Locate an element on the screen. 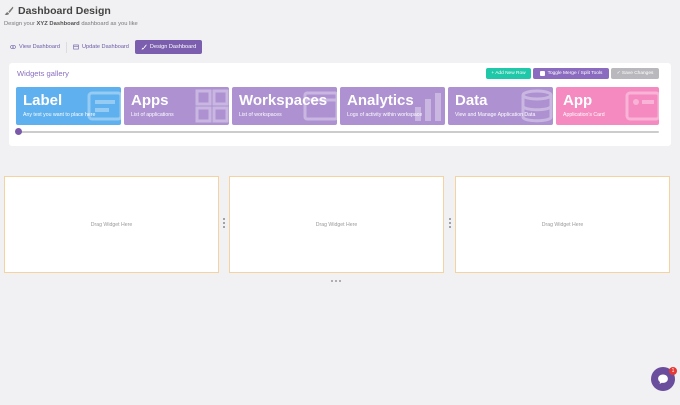 This screenshot has height=405, width=680. apps-grid-icon is located at coordinates (211, 107).